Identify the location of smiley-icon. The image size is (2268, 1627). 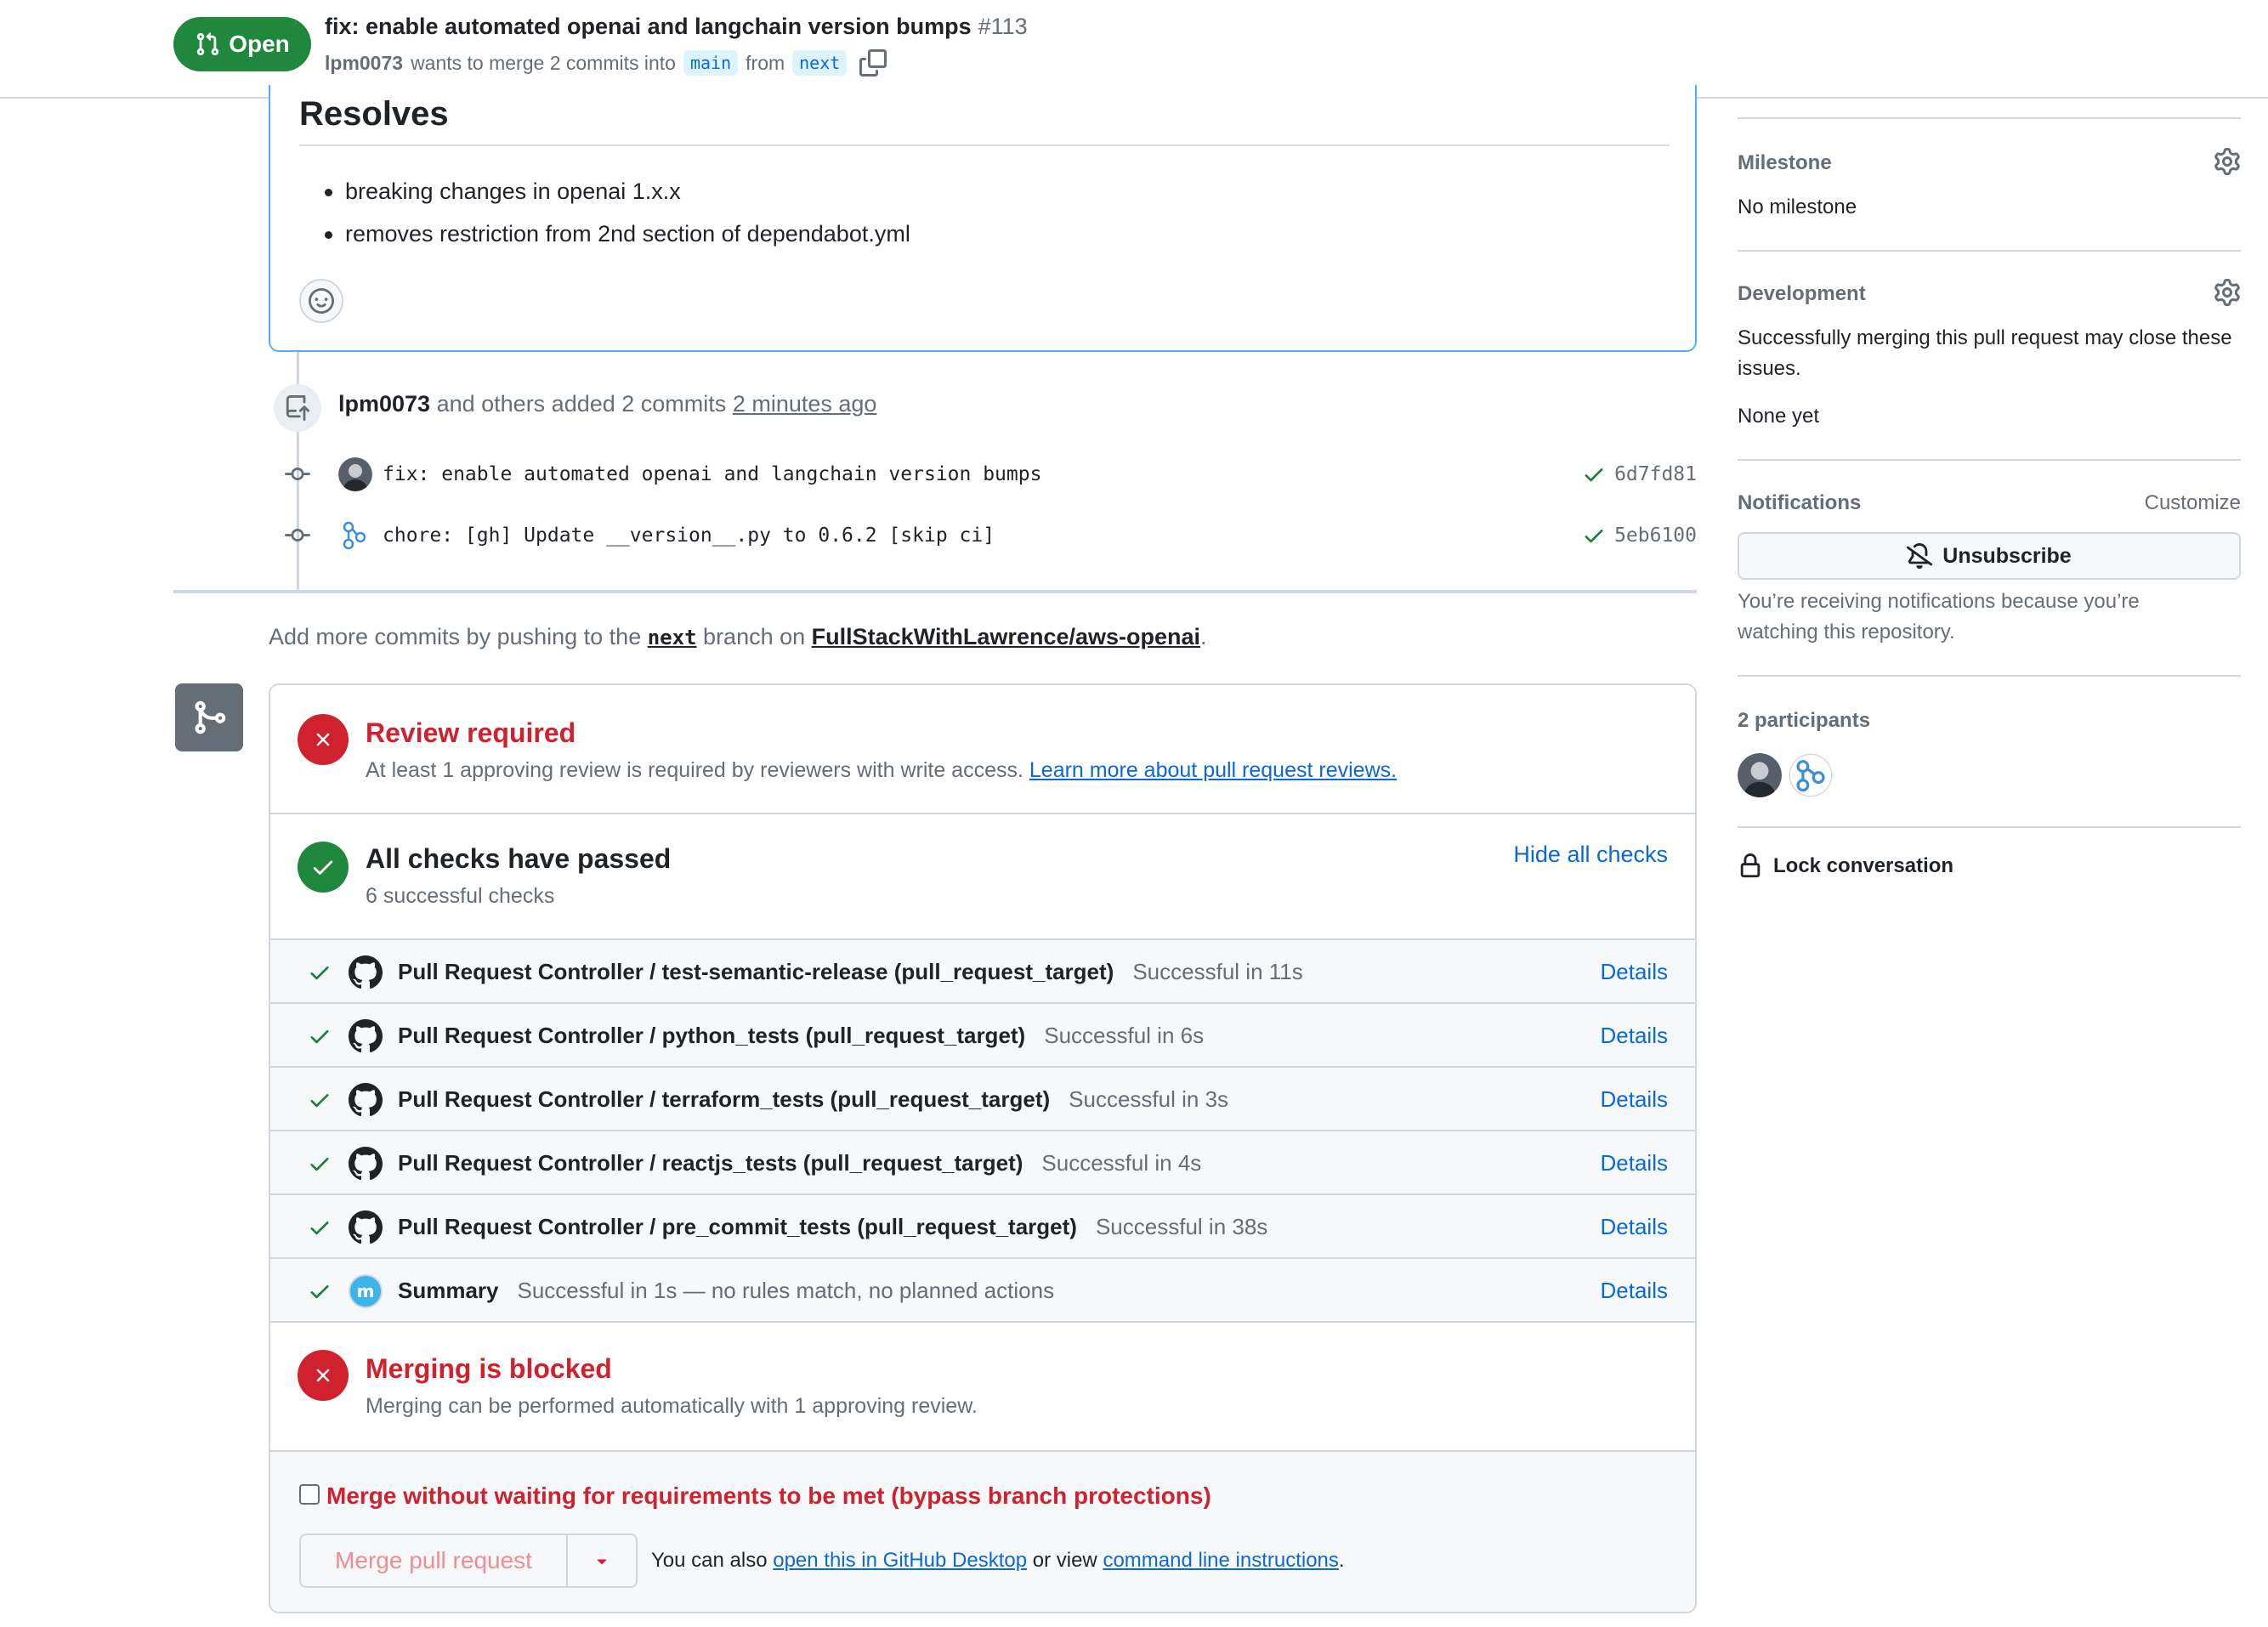
(321, 301).